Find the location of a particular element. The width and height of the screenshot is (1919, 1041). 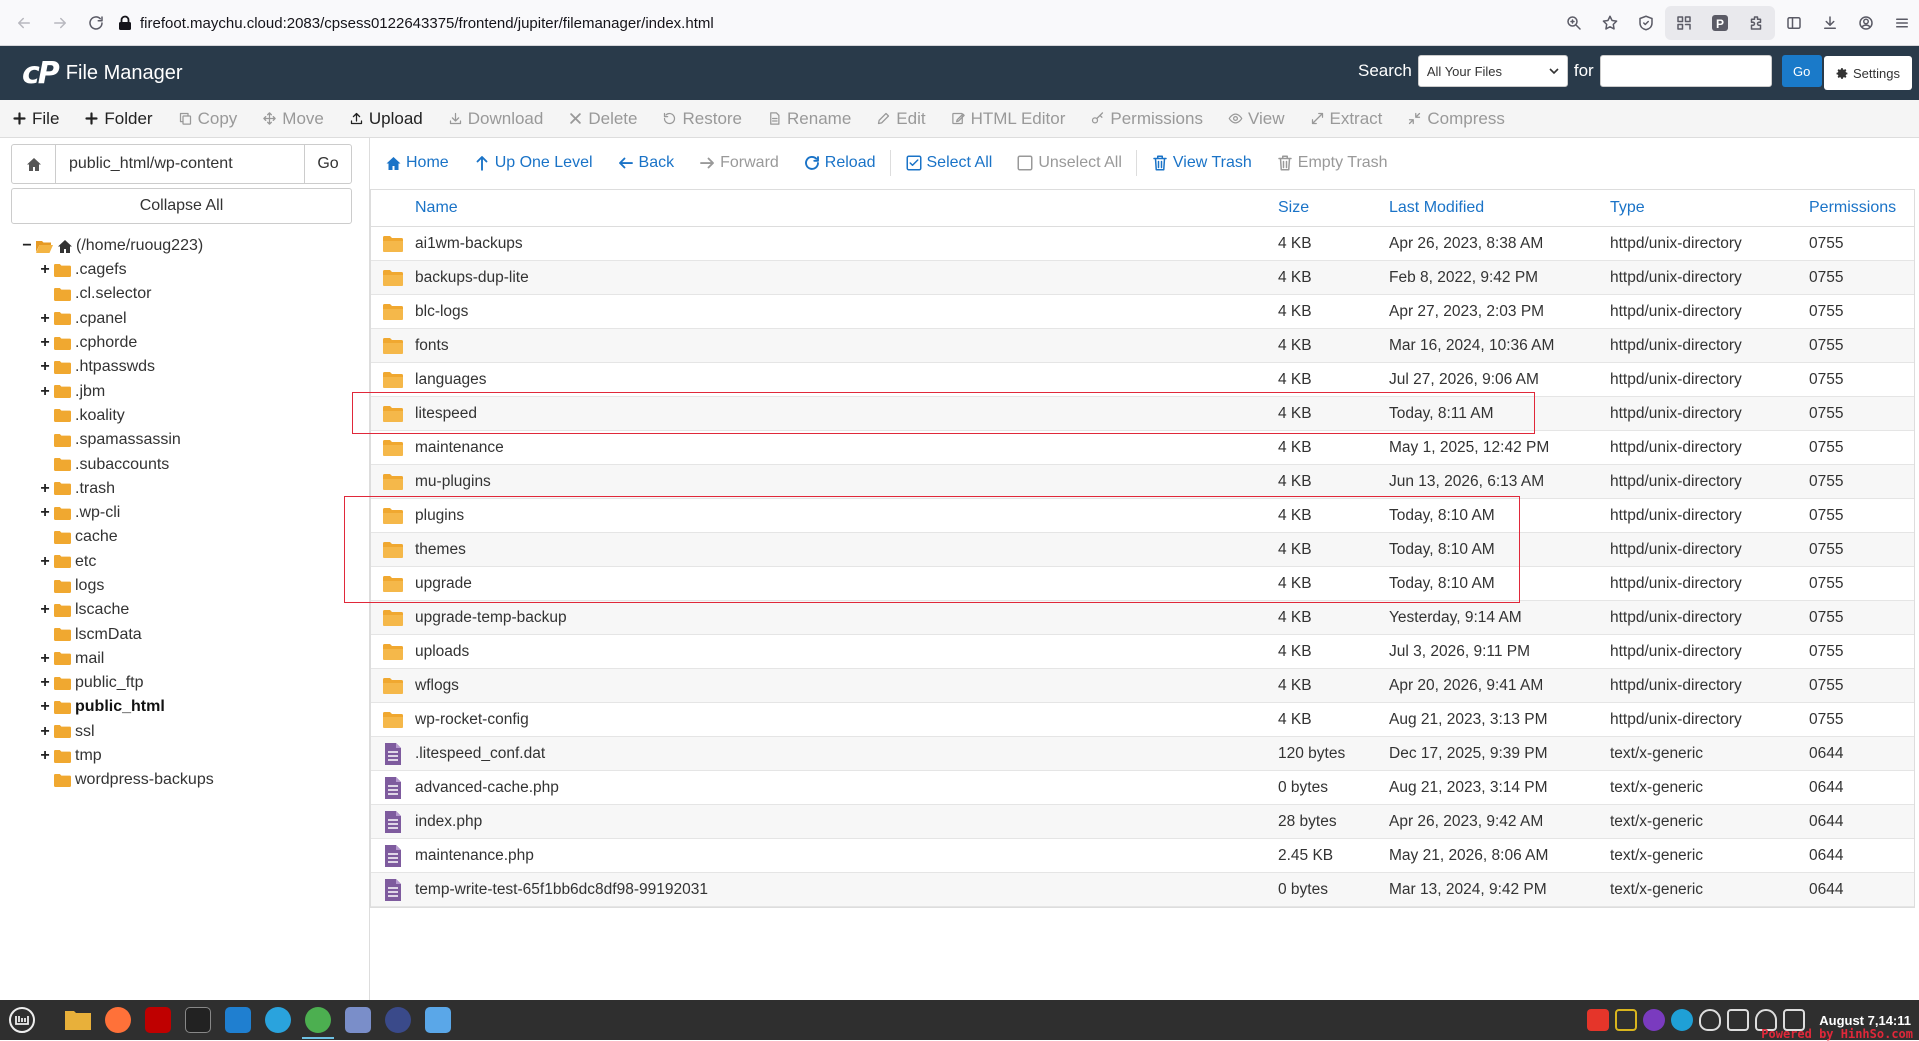

file-name: plugins is located at coordinates (846, 516).